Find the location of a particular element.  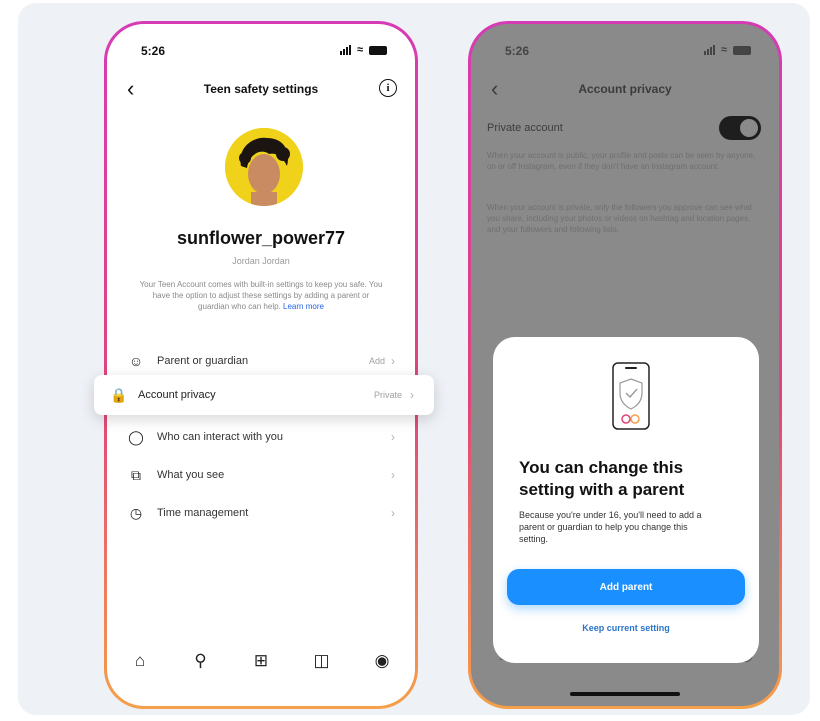

info-icon: i is located at coordinates (388, 88).